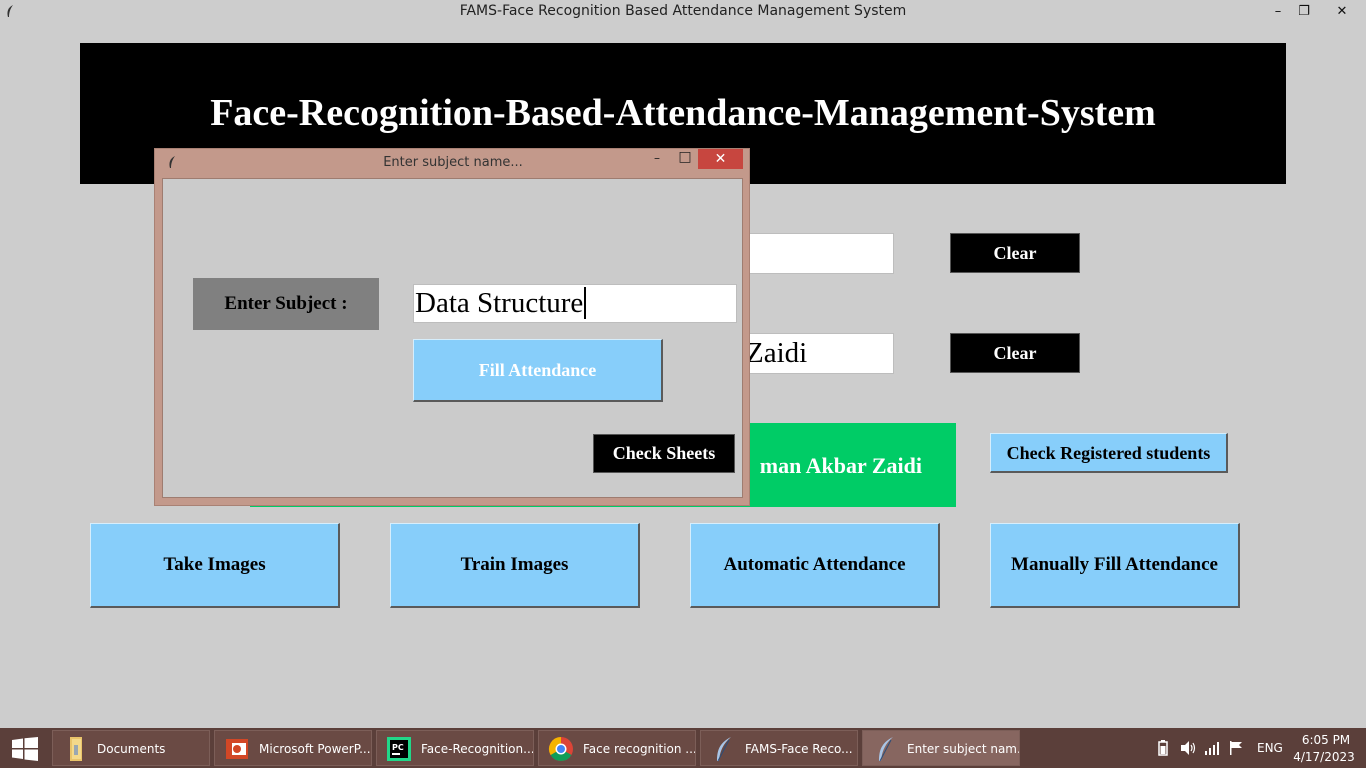  I want to click on taskbar-item-label: Documents, so click(131, 749).